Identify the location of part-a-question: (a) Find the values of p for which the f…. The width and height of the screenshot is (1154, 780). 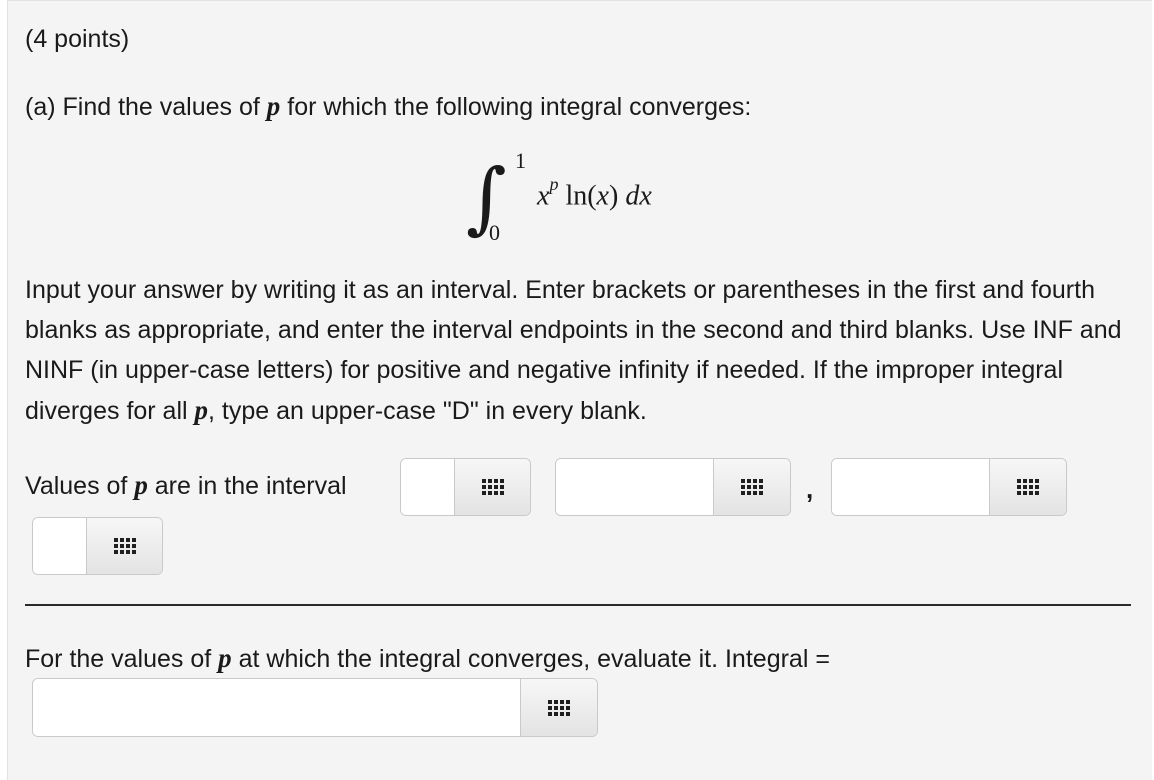
(388, 106).